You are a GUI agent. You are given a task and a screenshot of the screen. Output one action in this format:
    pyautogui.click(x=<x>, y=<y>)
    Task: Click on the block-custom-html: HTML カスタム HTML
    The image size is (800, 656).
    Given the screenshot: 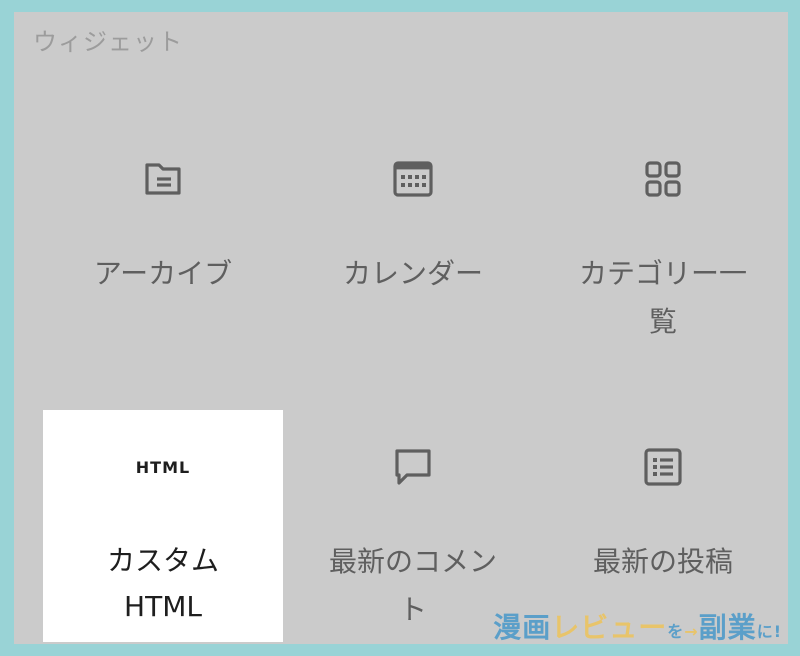 What is the action you would take?
    pyautogui.click(x=163, y=526)
    